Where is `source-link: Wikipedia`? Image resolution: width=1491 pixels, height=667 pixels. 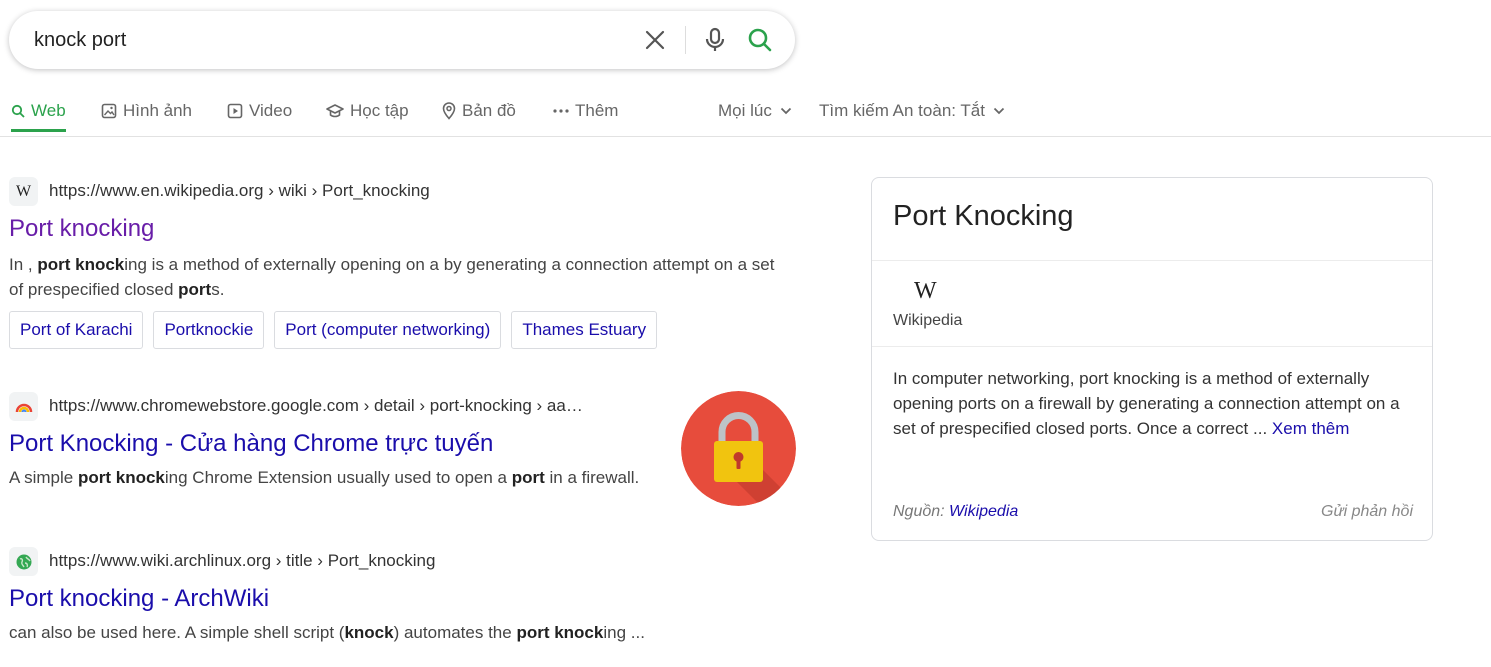
source-link: Wikipedia is located at coordinates (983, 511).